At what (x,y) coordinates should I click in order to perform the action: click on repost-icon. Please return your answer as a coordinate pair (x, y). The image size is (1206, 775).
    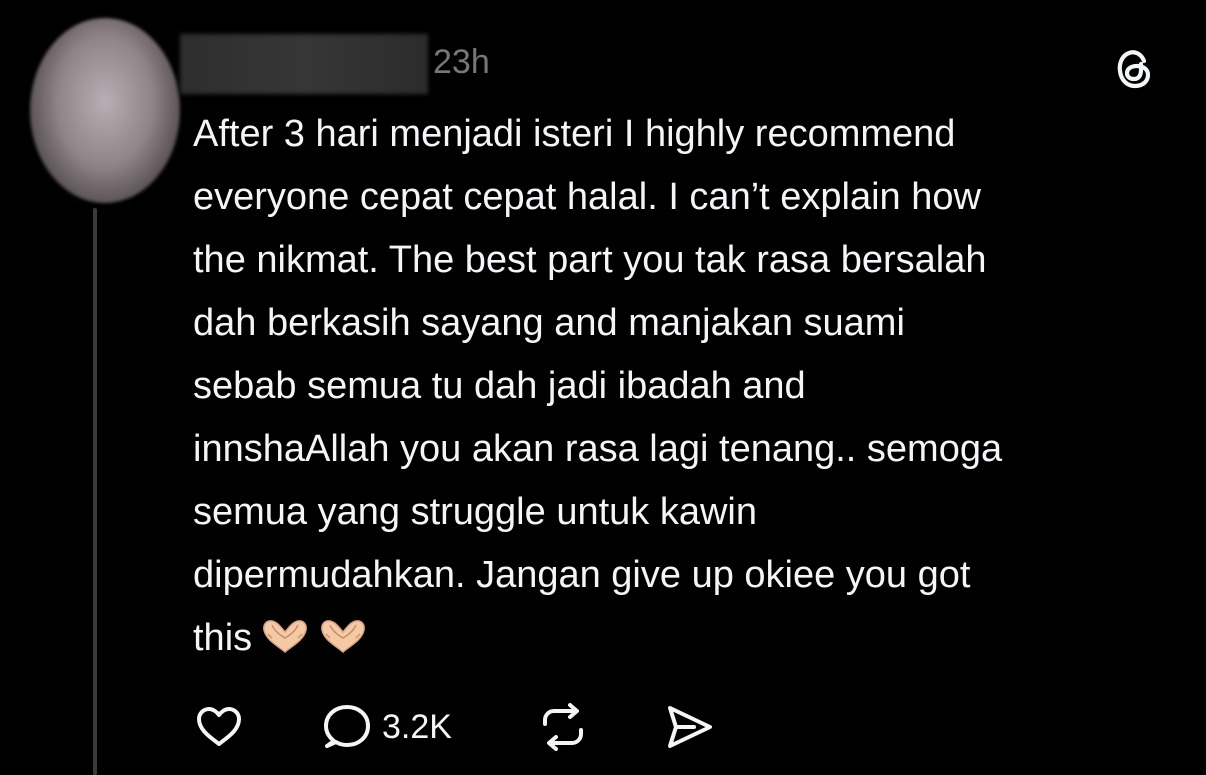
    Looking at the image, I should click on (563, 727).